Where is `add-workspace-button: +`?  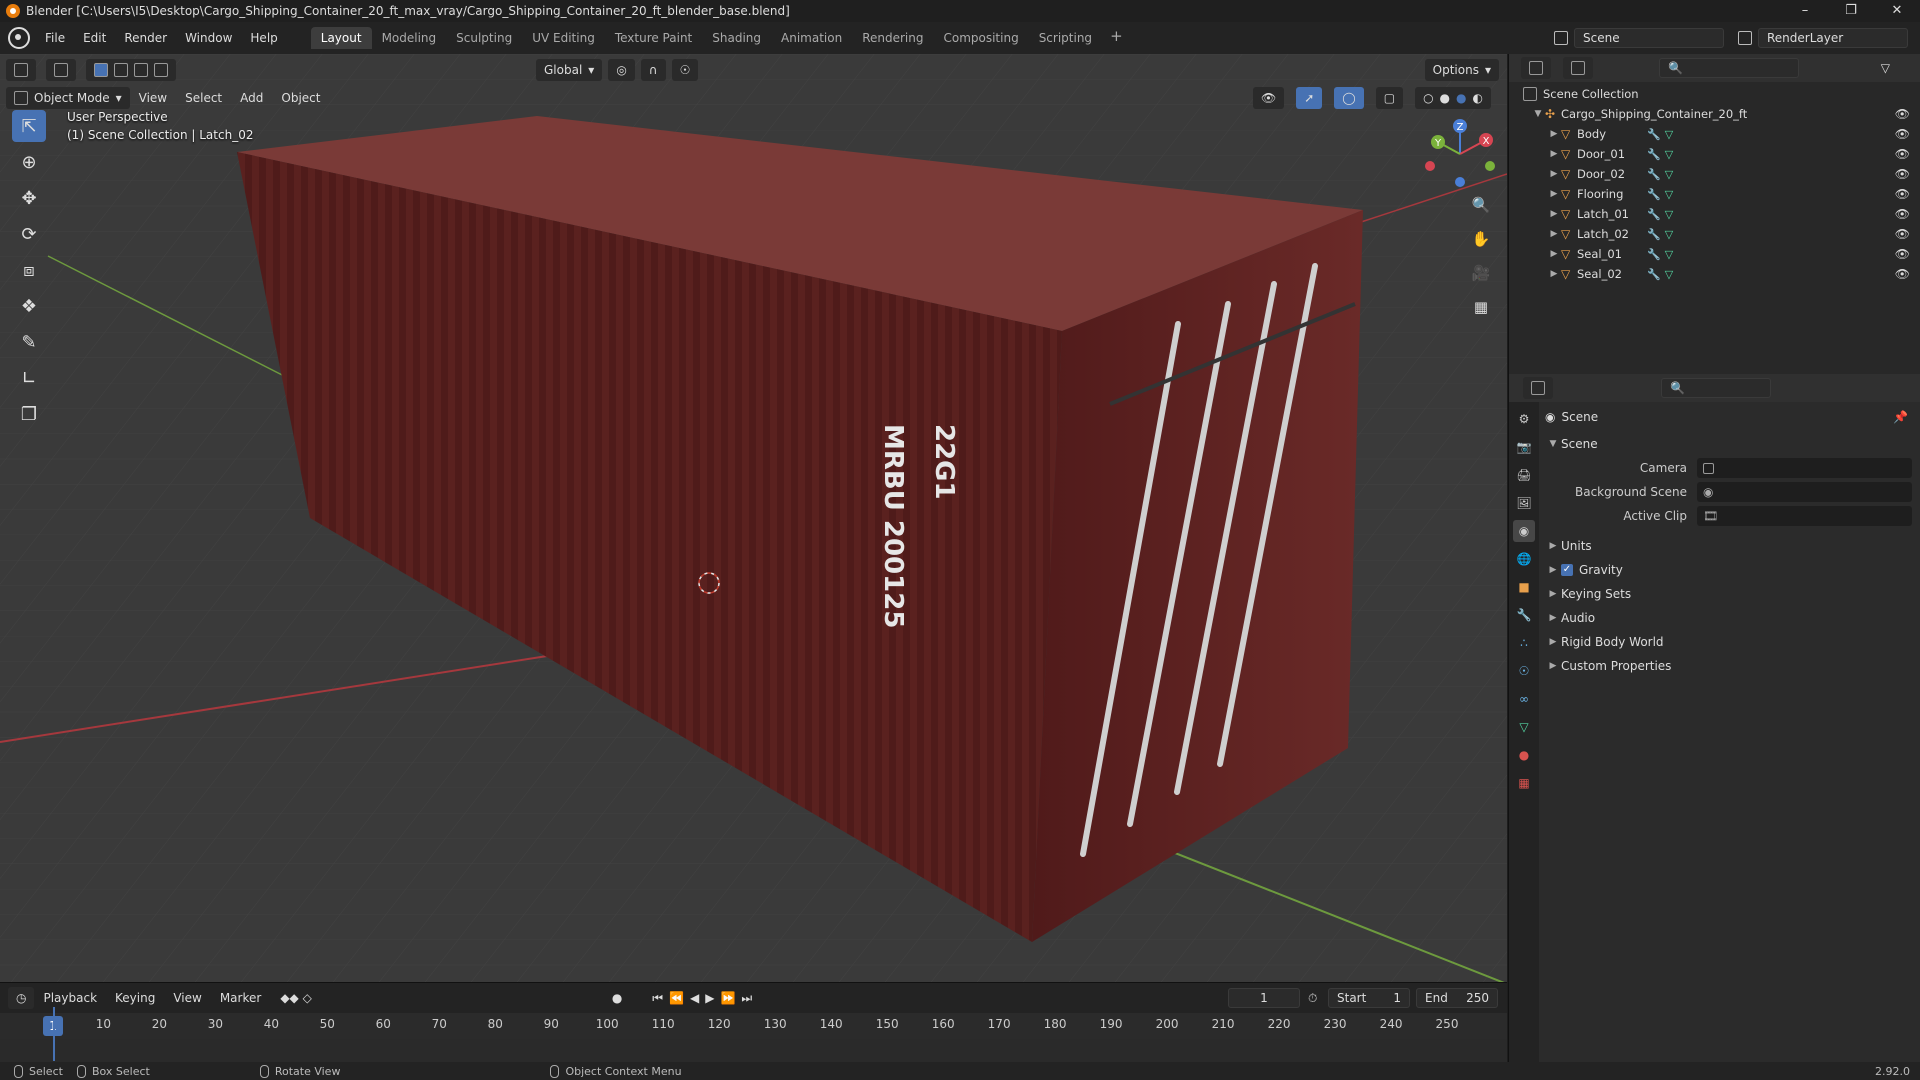 add-workspace-button: + is located at coordinates (1116, 38).